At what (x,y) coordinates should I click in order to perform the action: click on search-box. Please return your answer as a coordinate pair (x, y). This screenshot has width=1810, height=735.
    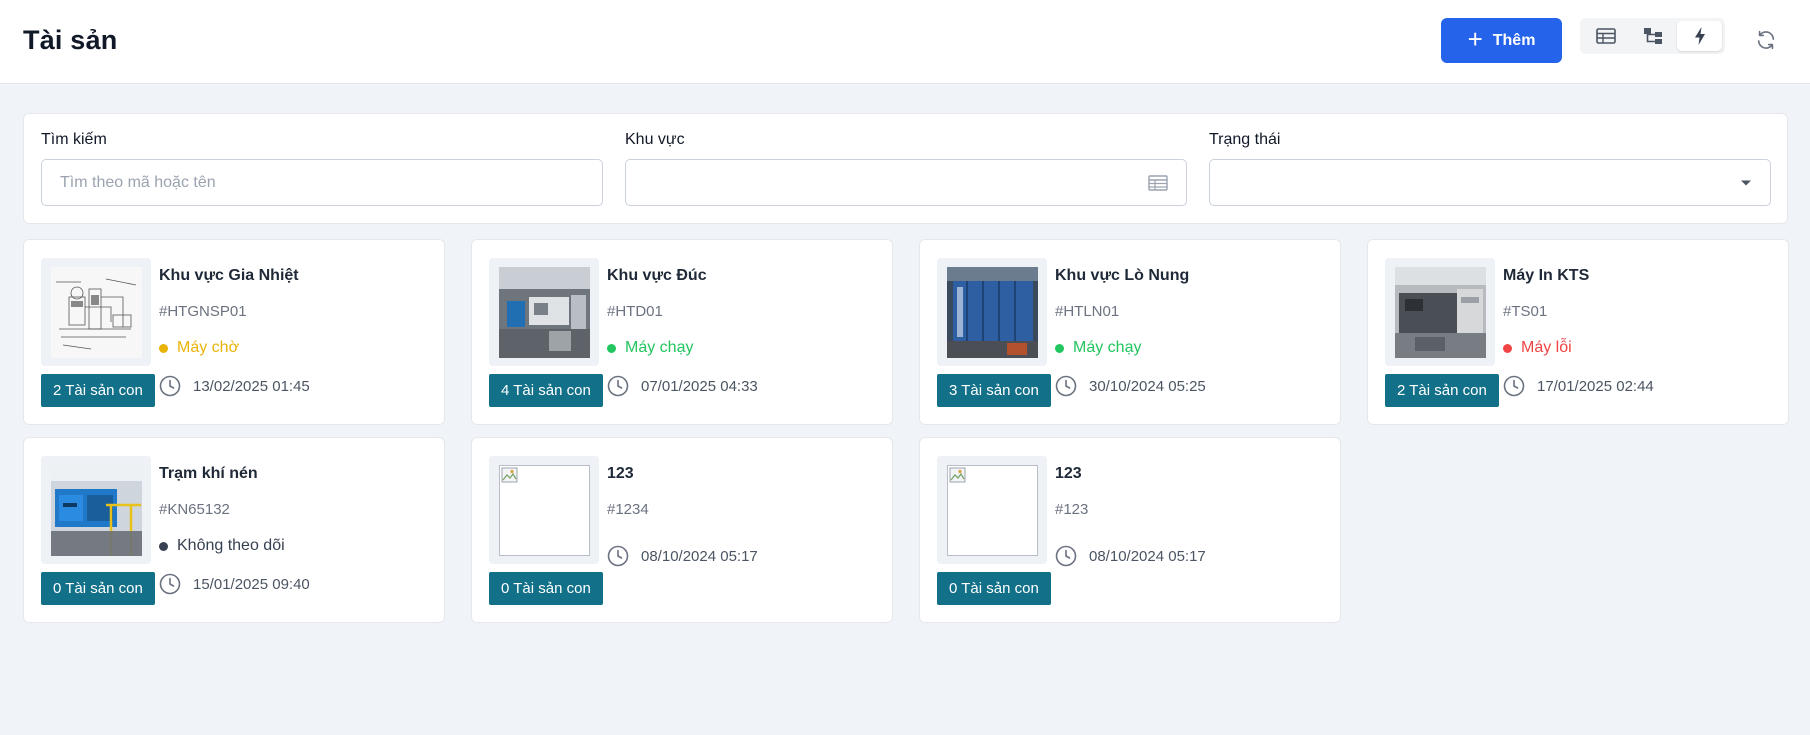
    Looking at the image, I should click on (322, 182).